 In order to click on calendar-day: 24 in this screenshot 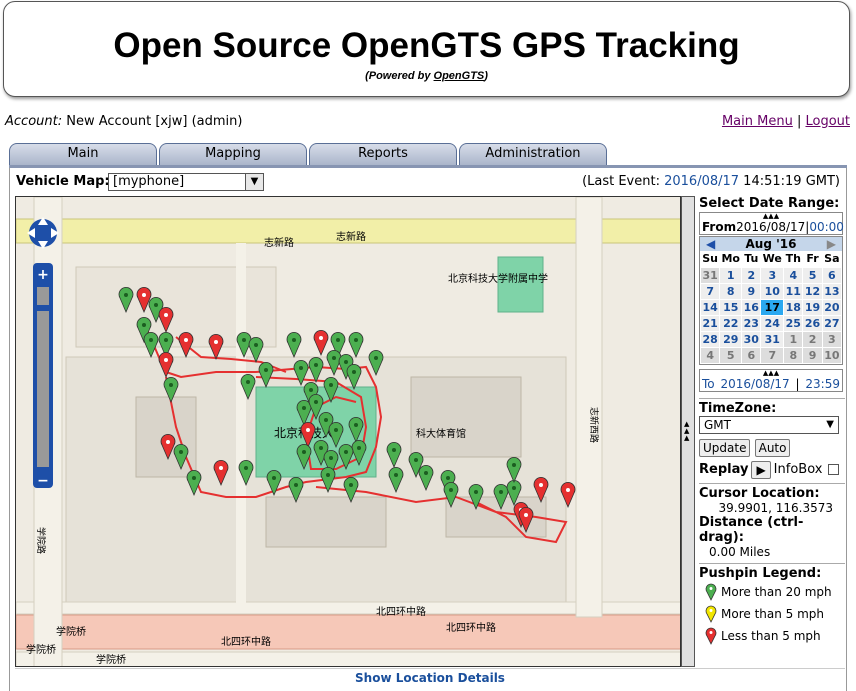, I will do `click(772, 323)`.